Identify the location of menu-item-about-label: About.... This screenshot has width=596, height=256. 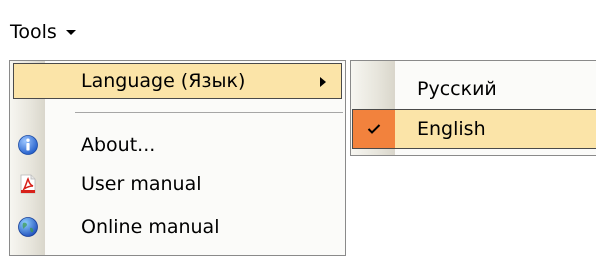
(118, 145).